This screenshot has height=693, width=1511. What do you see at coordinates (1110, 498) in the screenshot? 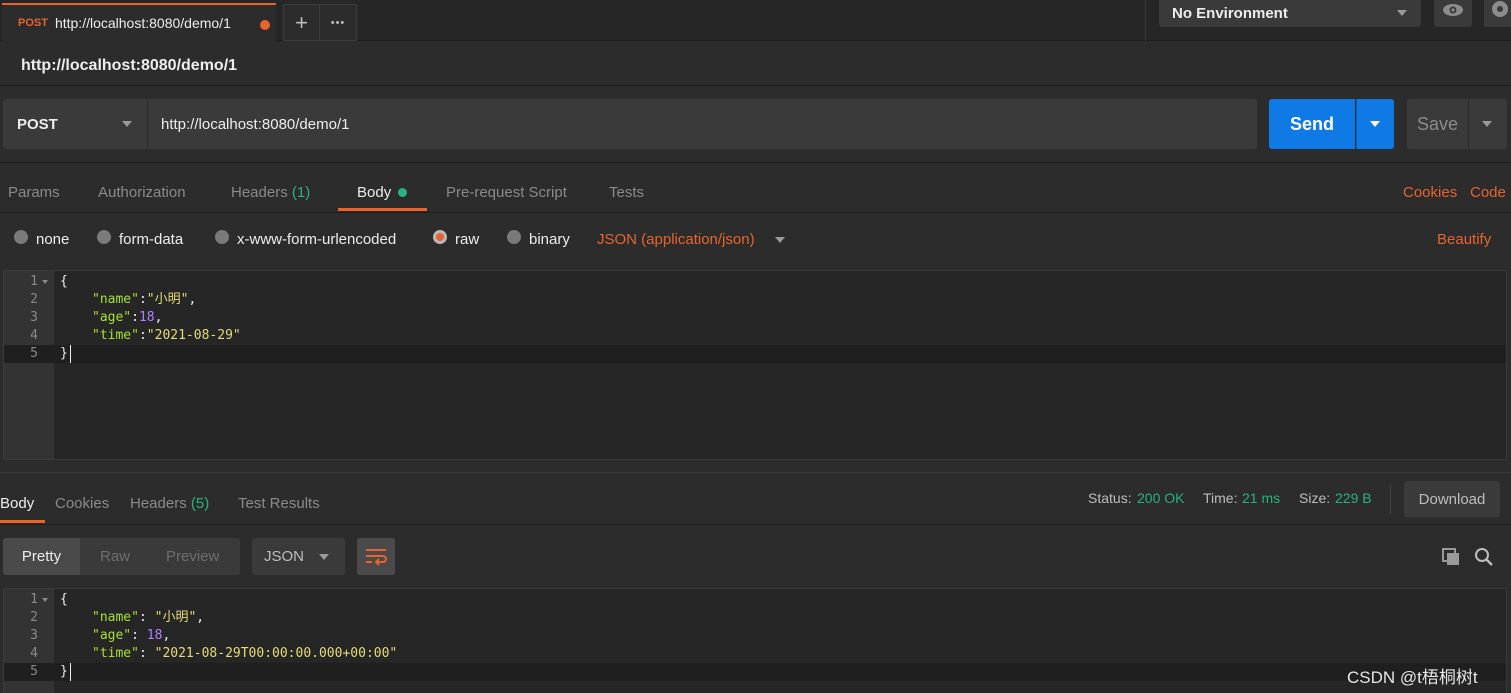
I see `status-label: Status:` at bounding box center [1110, 498].